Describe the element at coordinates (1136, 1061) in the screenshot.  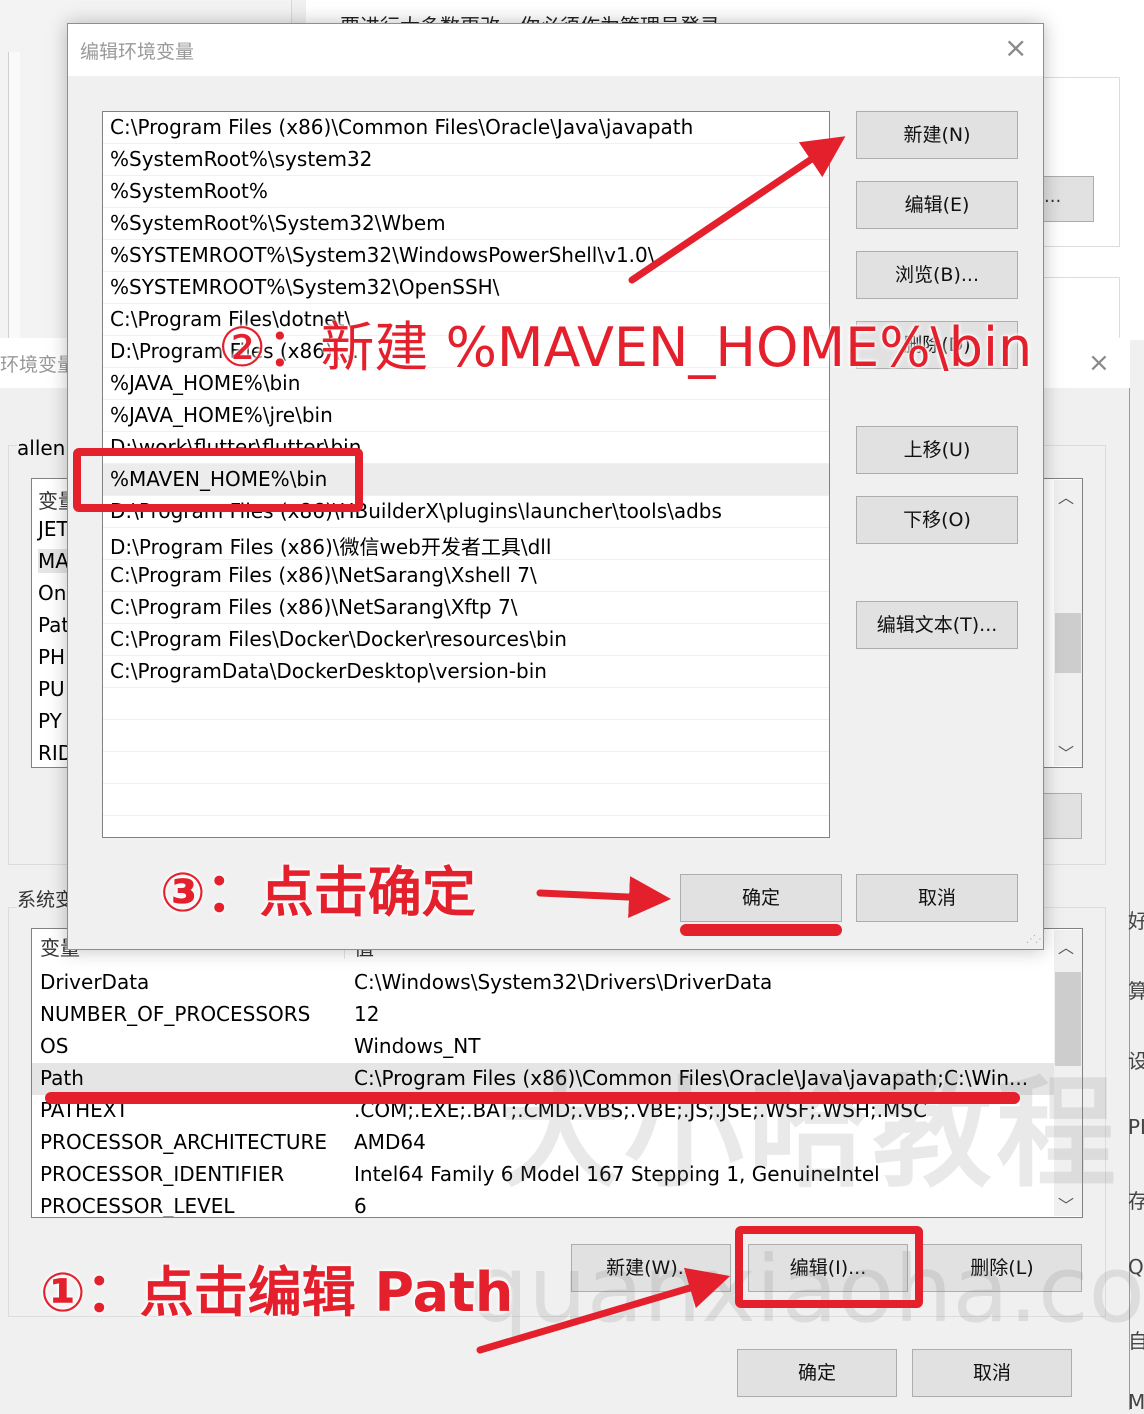
I see `background-text-fragment: 设` at that location.